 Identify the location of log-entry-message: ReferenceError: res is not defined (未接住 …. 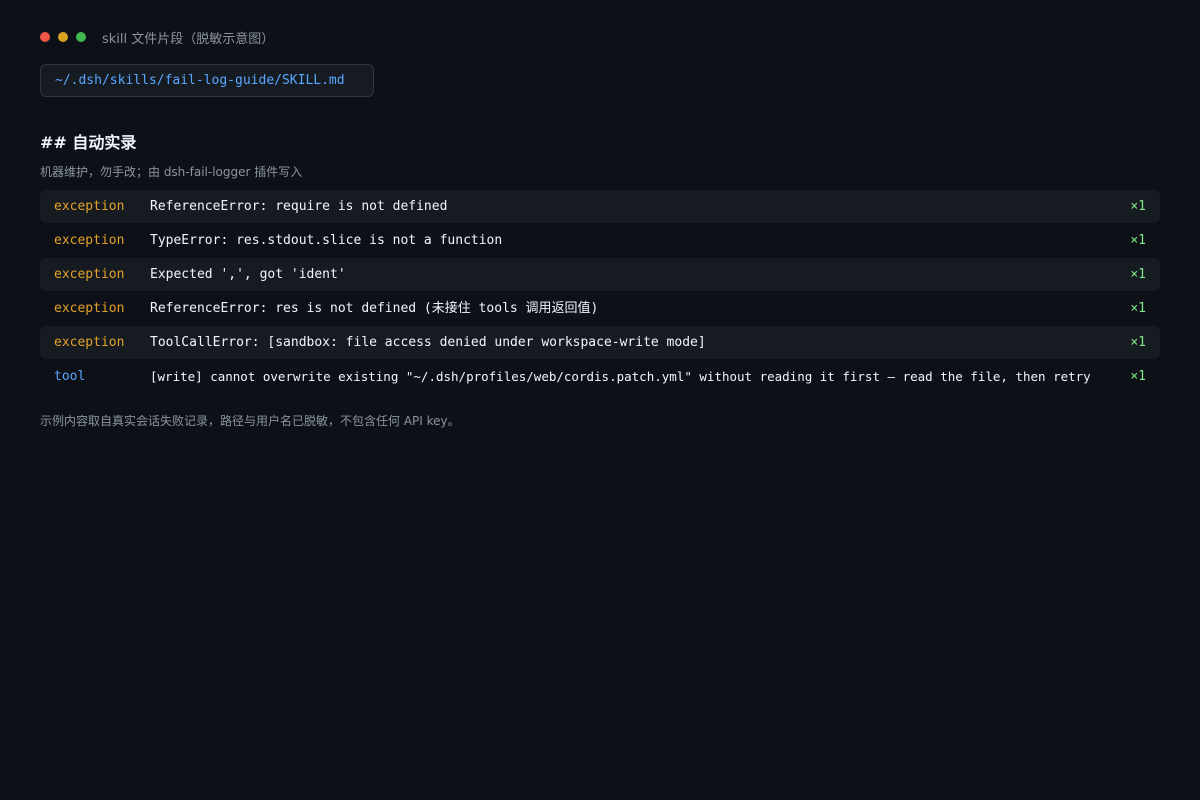
(374, 308).